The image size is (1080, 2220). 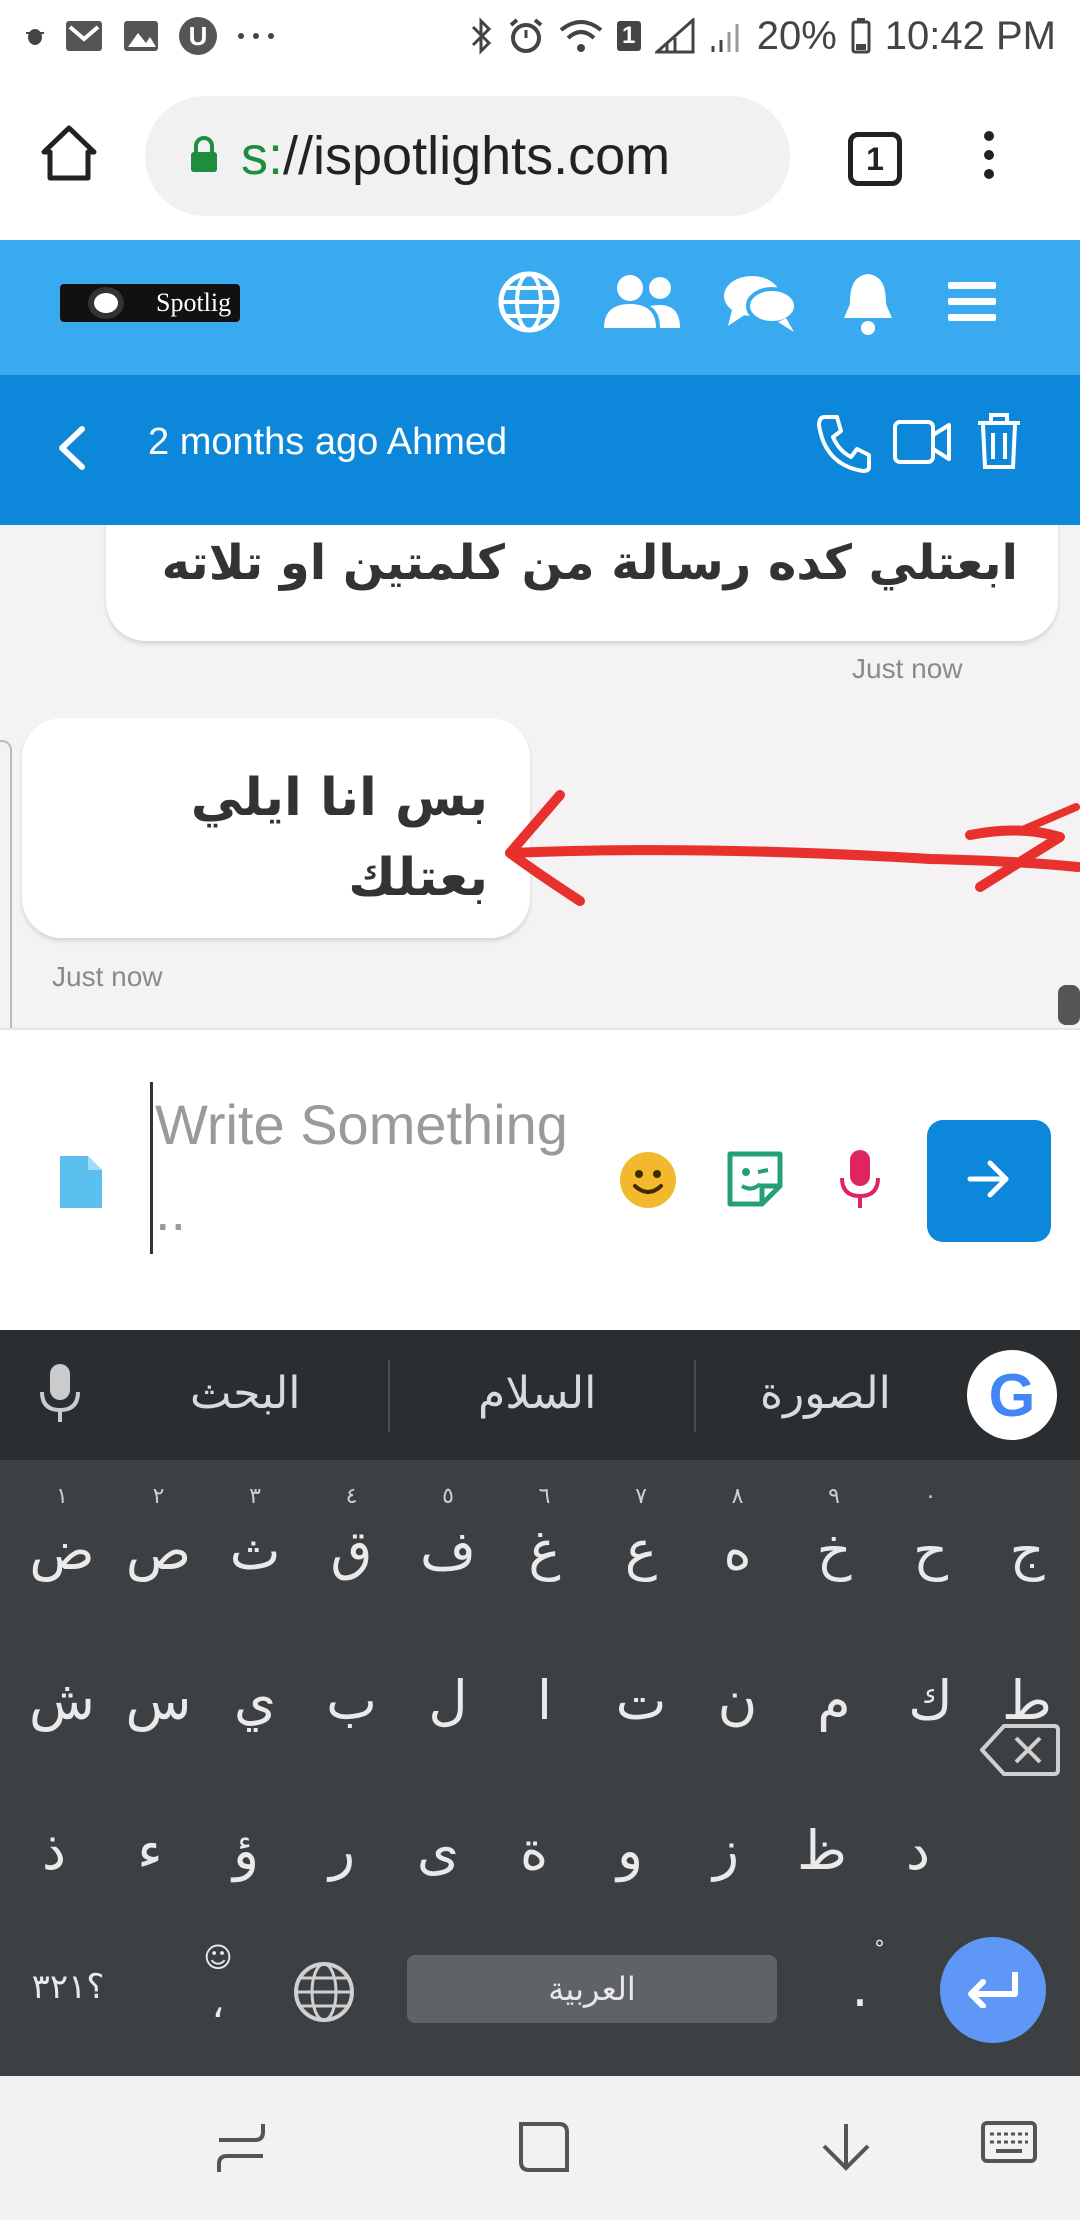 What do you see at coordinates (352, 1547) in the screenshot?
I see `key: ق٤` at bounding box center [352, 1547].